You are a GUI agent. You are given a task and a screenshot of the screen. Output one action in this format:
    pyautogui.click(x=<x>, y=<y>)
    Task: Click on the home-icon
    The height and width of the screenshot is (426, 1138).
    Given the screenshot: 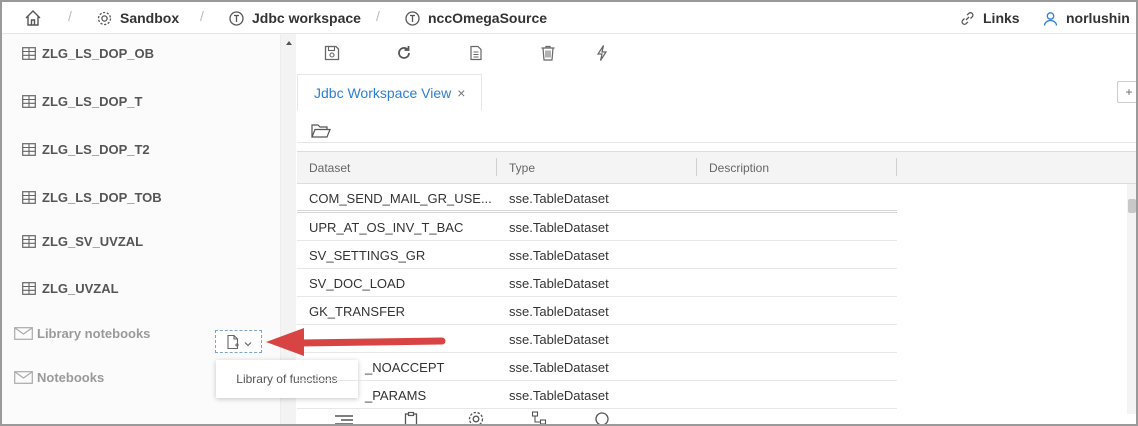 What is the action you would take?
    pyautogui.click(x=33, y=20)
    